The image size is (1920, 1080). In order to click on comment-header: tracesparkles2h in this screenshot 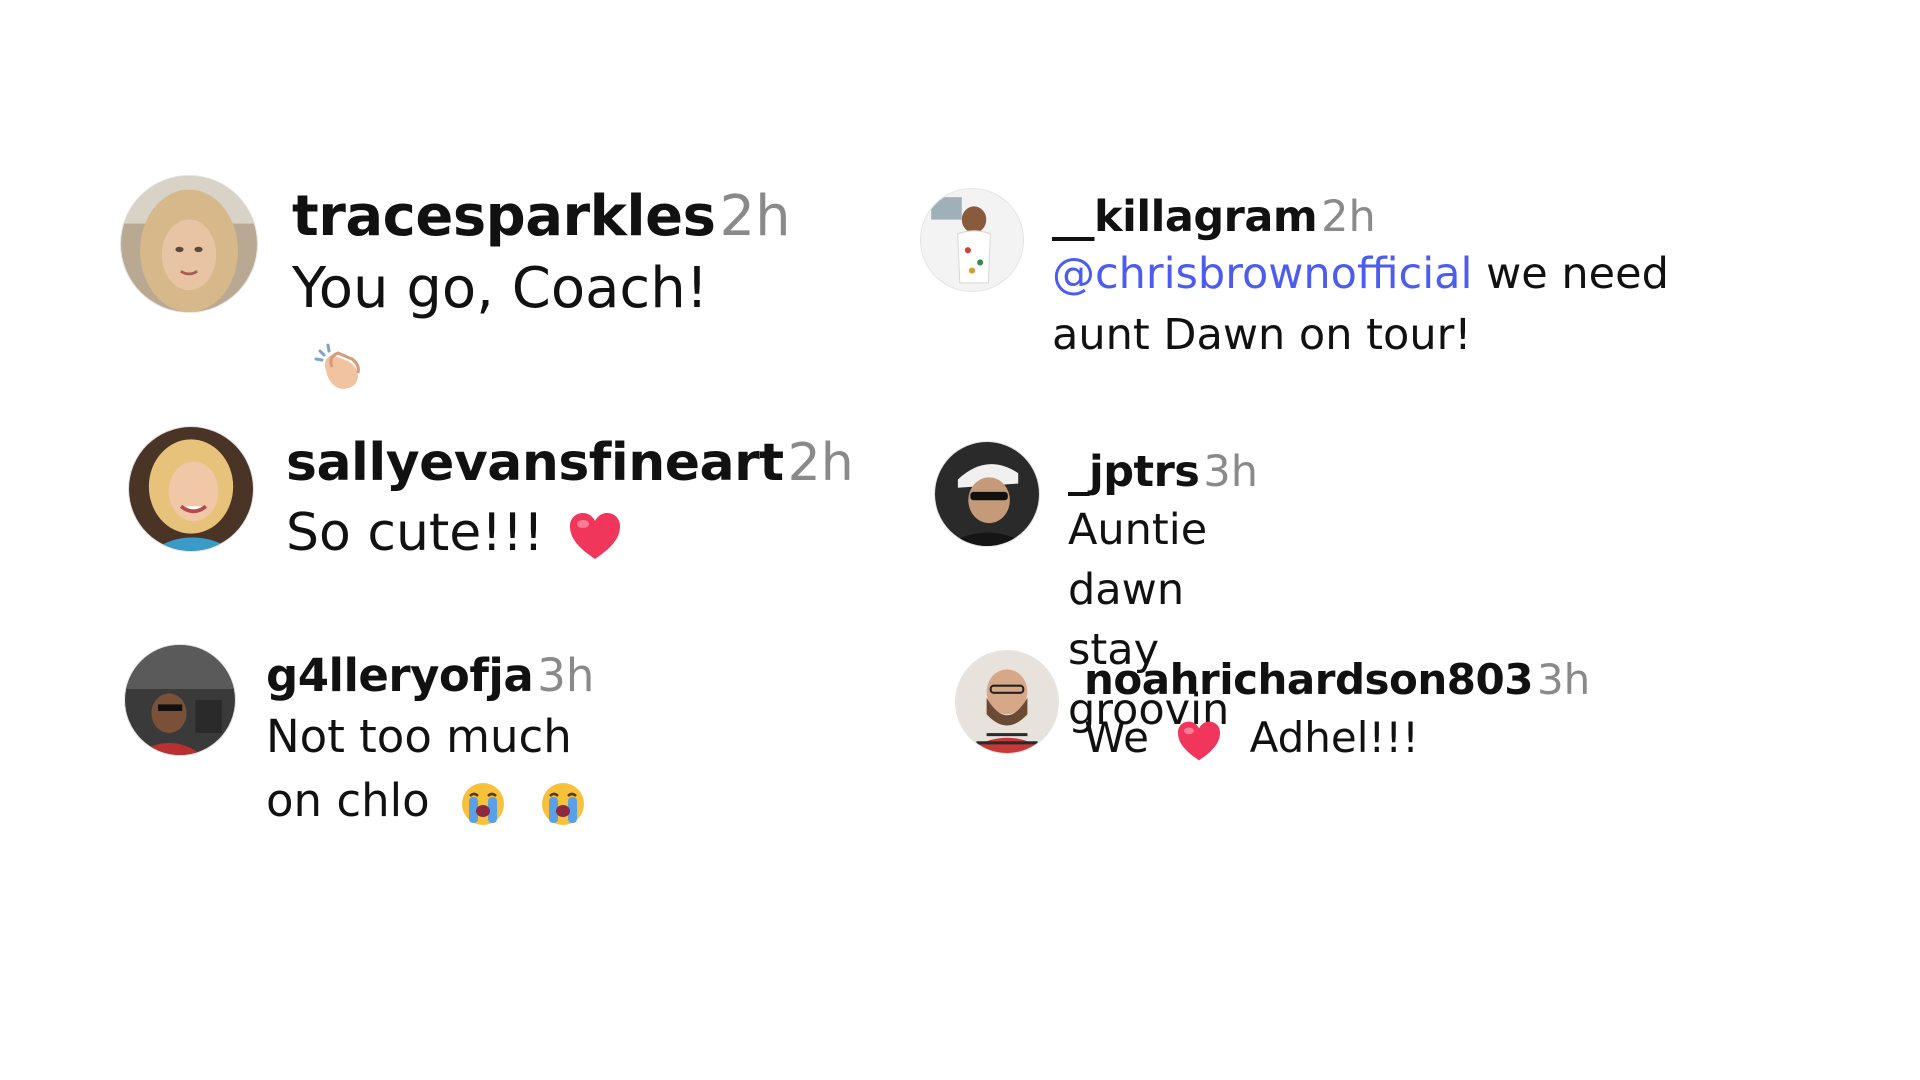, I will do `click(541, 217)`.